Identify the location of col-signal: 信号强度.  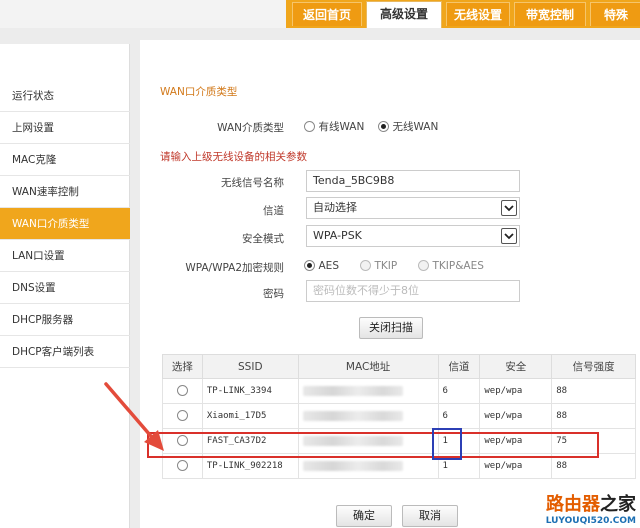
(593, 366).